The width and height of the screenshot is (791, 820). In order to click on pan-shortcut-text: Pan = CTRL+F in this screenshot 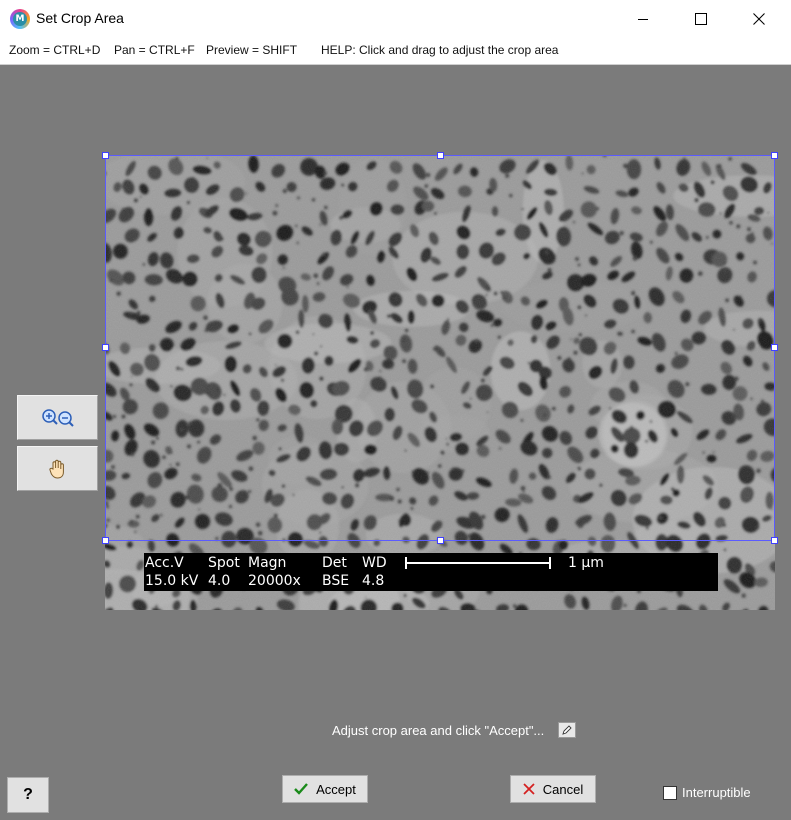, I will do `click(154, 50)`.